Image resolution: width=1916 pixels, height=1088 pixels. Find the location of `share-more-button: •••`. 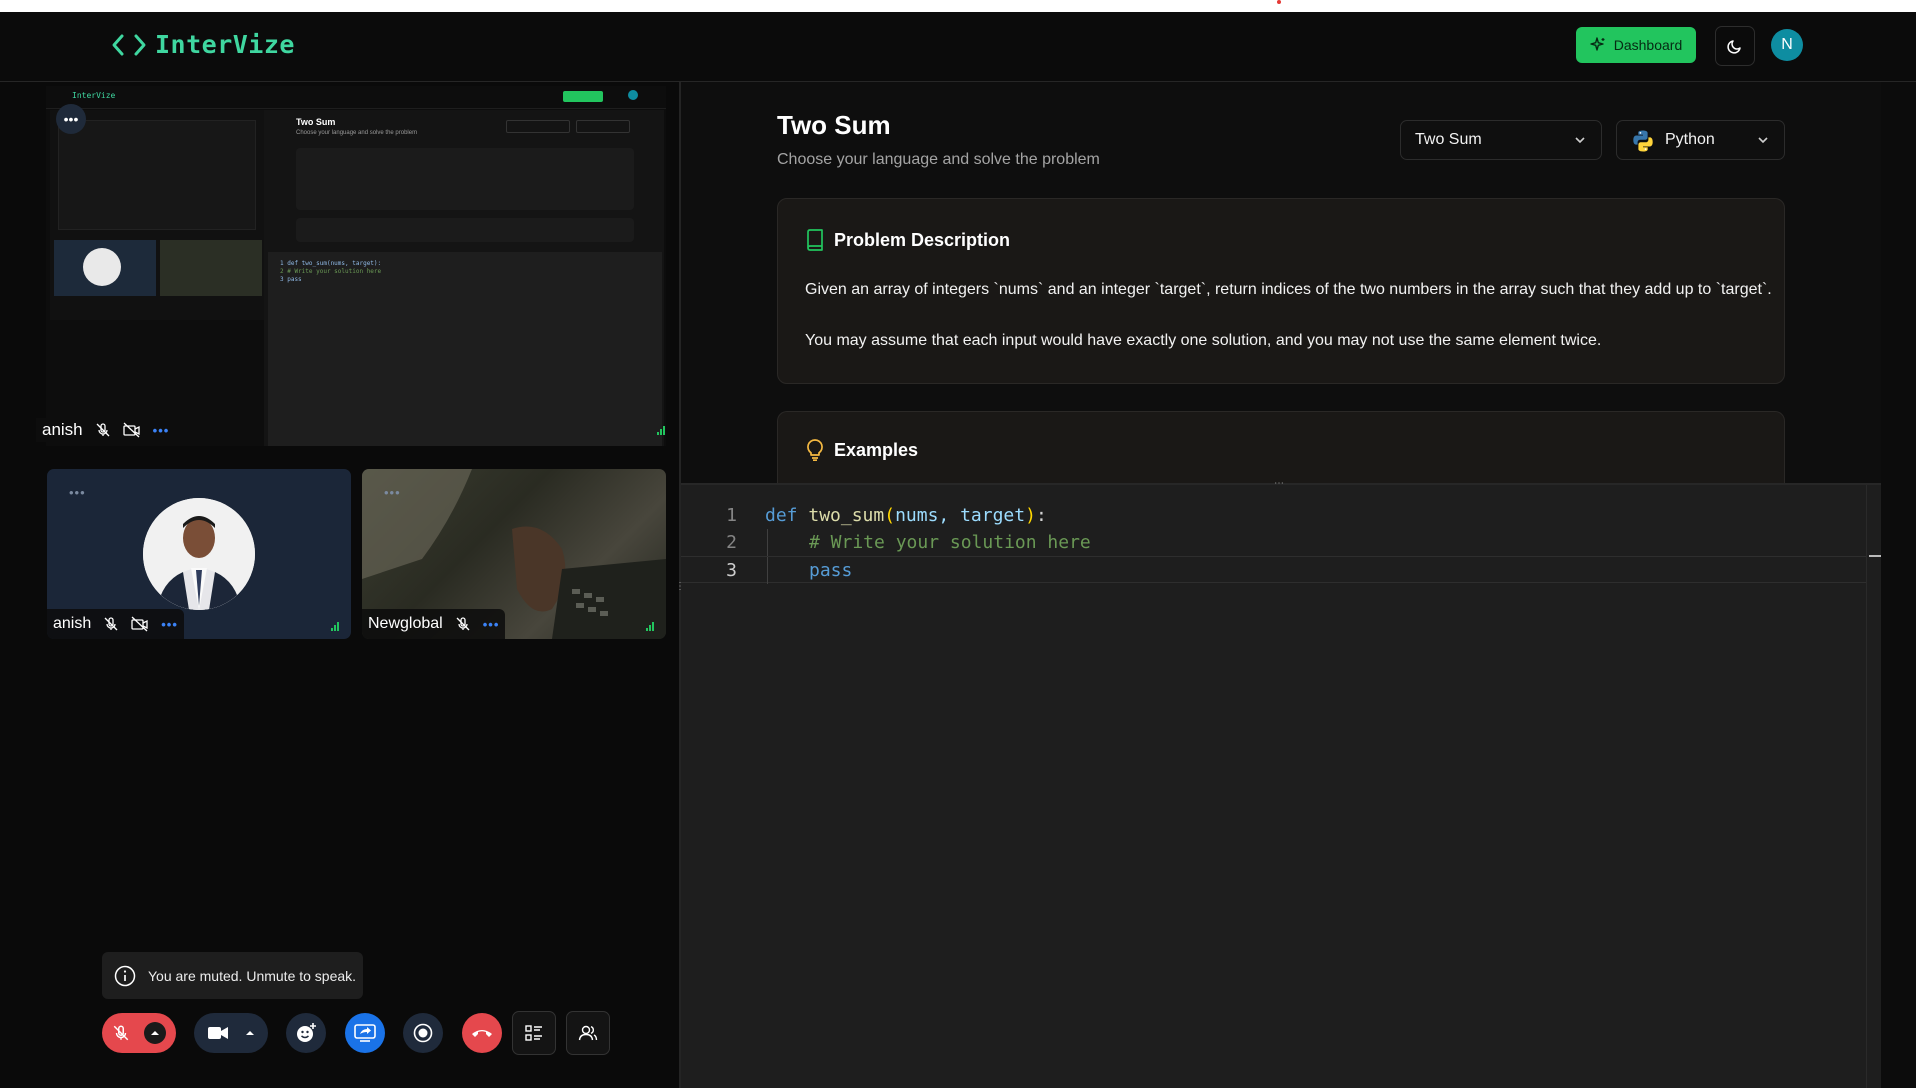

share-more-button: ••• is located at coordinates (71, 119).